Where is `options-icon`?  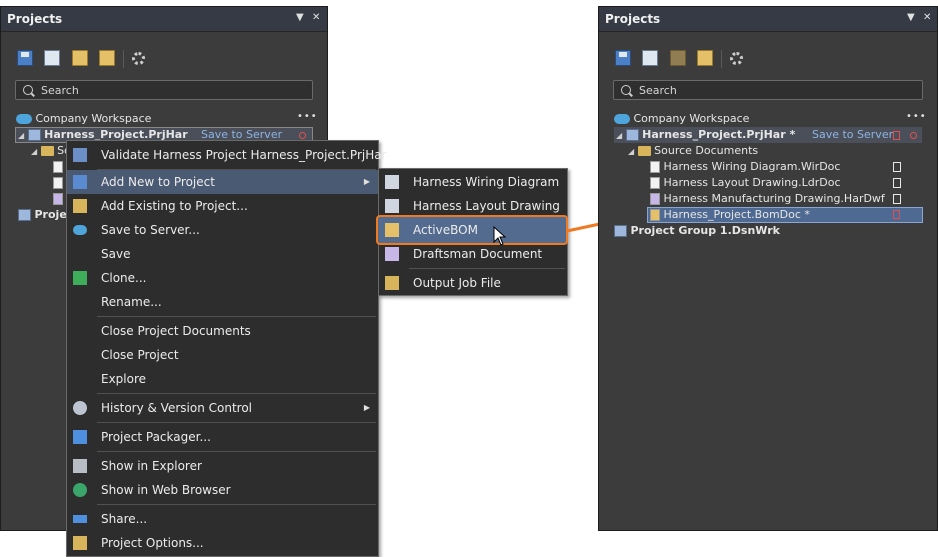 options-icon is located at coordinates (80, 543).